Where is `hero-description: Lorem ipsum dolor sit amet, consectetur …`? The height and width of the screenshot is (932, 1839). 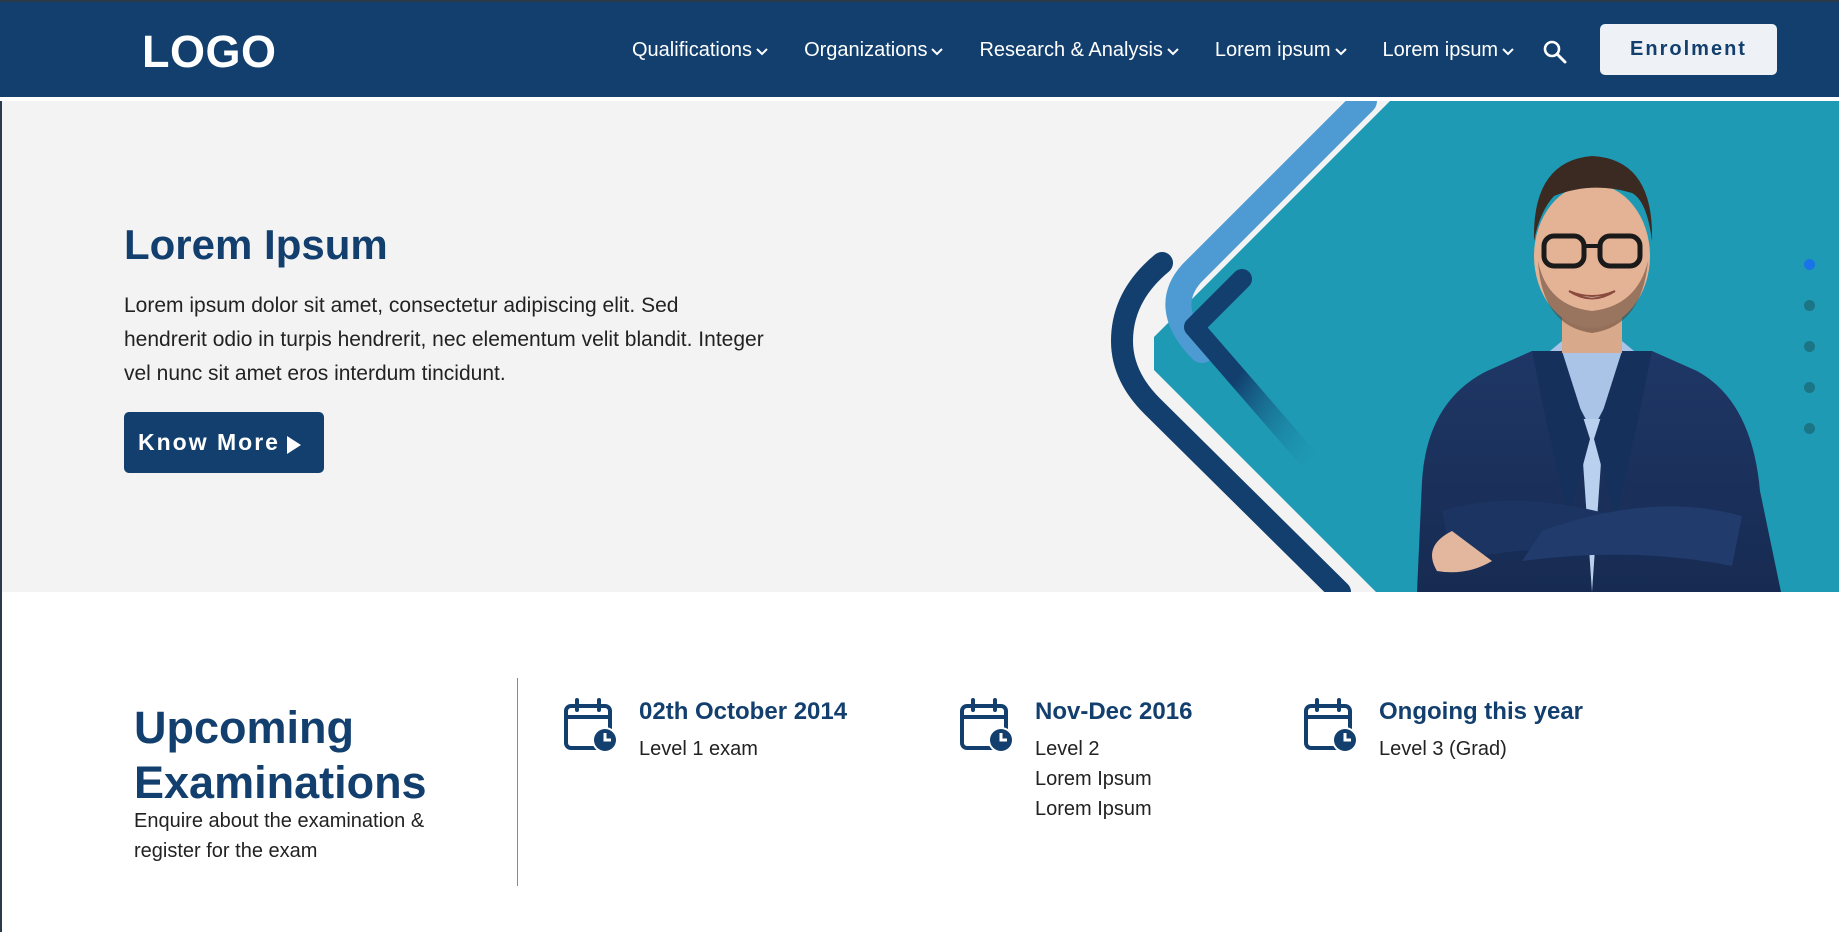
hero-description: Lorem ipsum dolor sit amet, consectetur … is located at coordinates (444, 339).